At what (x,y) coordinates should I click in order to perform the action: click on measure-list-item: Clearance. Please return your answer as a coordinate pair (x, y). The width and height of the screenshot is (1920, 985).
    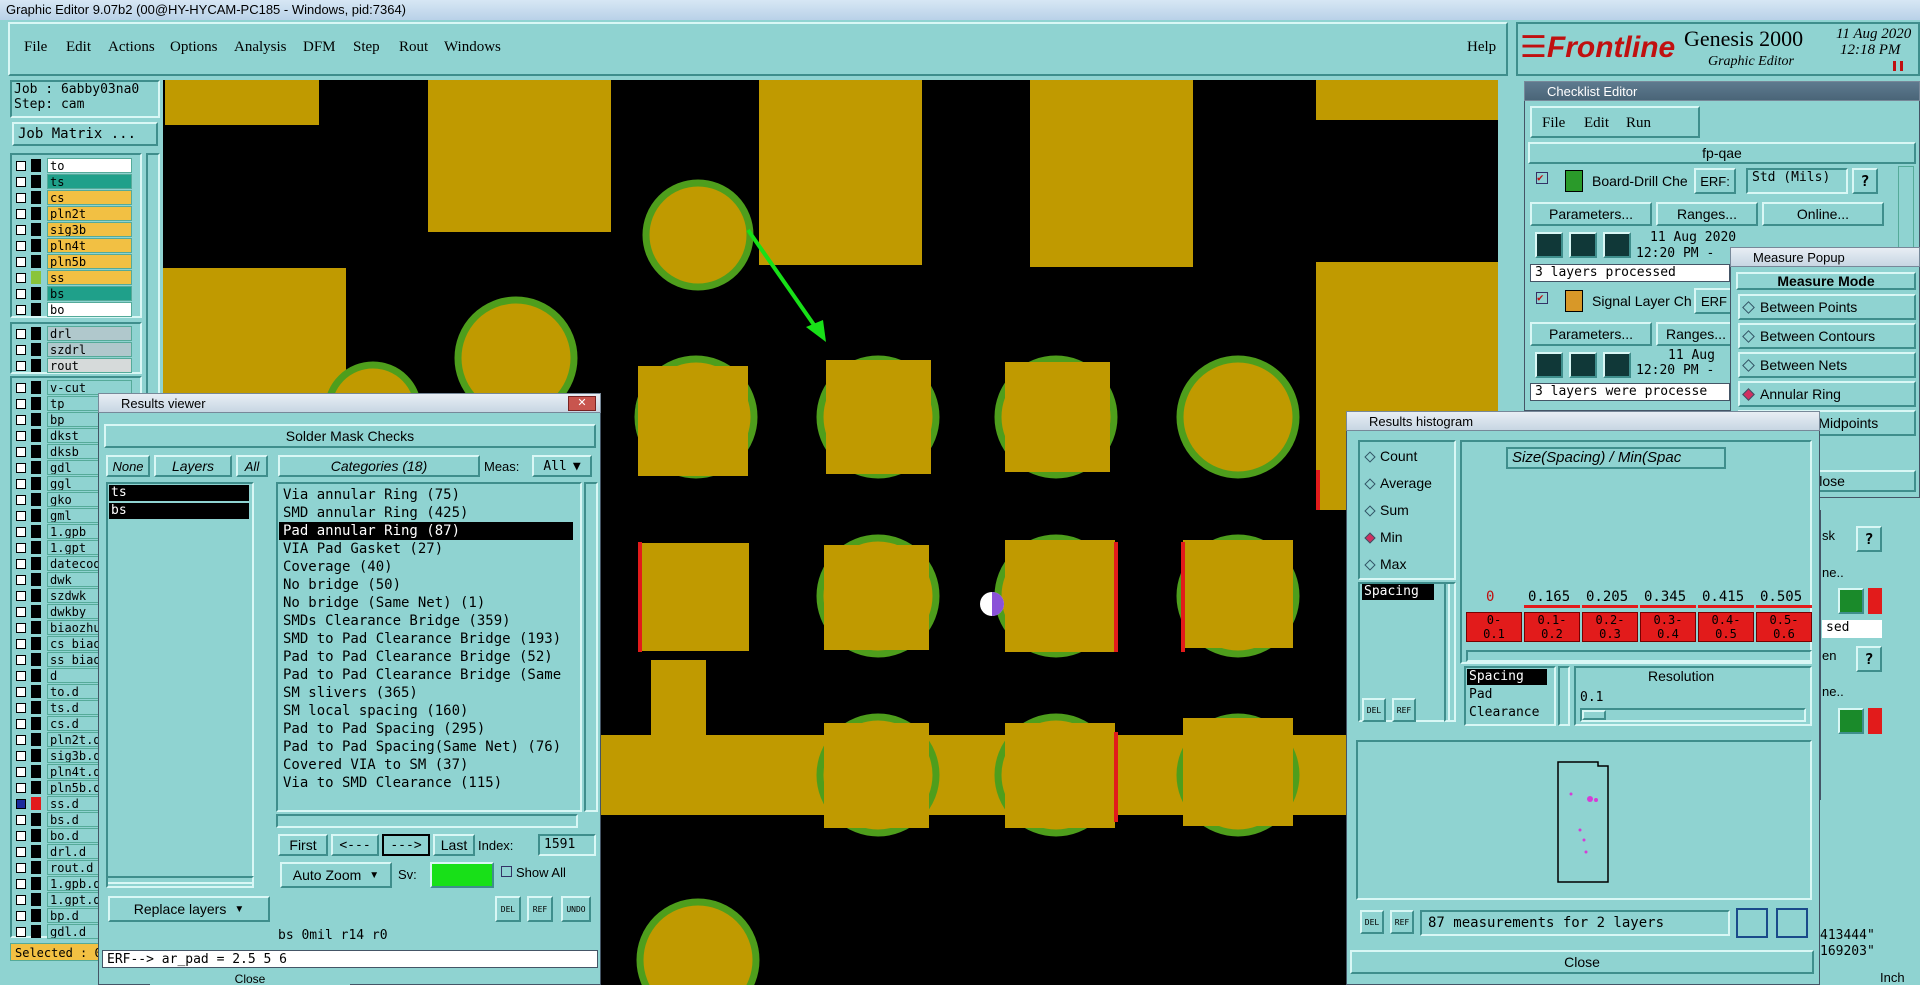
    Looking at the image, I should click on (1507, 713).